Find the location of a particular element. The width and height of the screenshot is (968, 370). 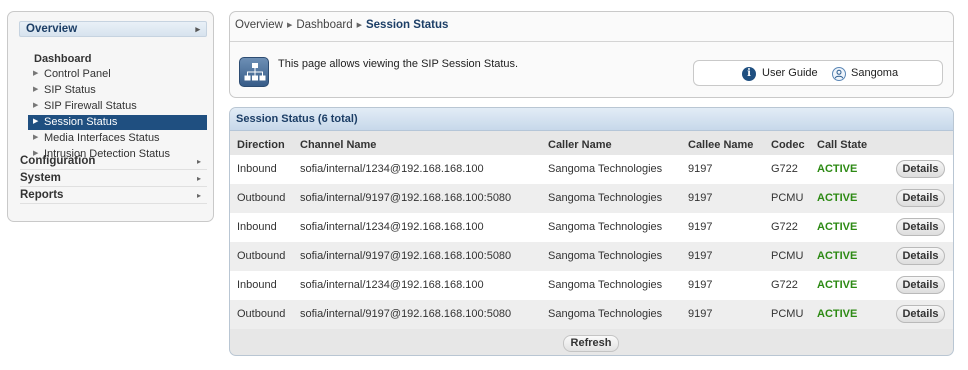

column-header: Call State is located at coordinates (842, 145).